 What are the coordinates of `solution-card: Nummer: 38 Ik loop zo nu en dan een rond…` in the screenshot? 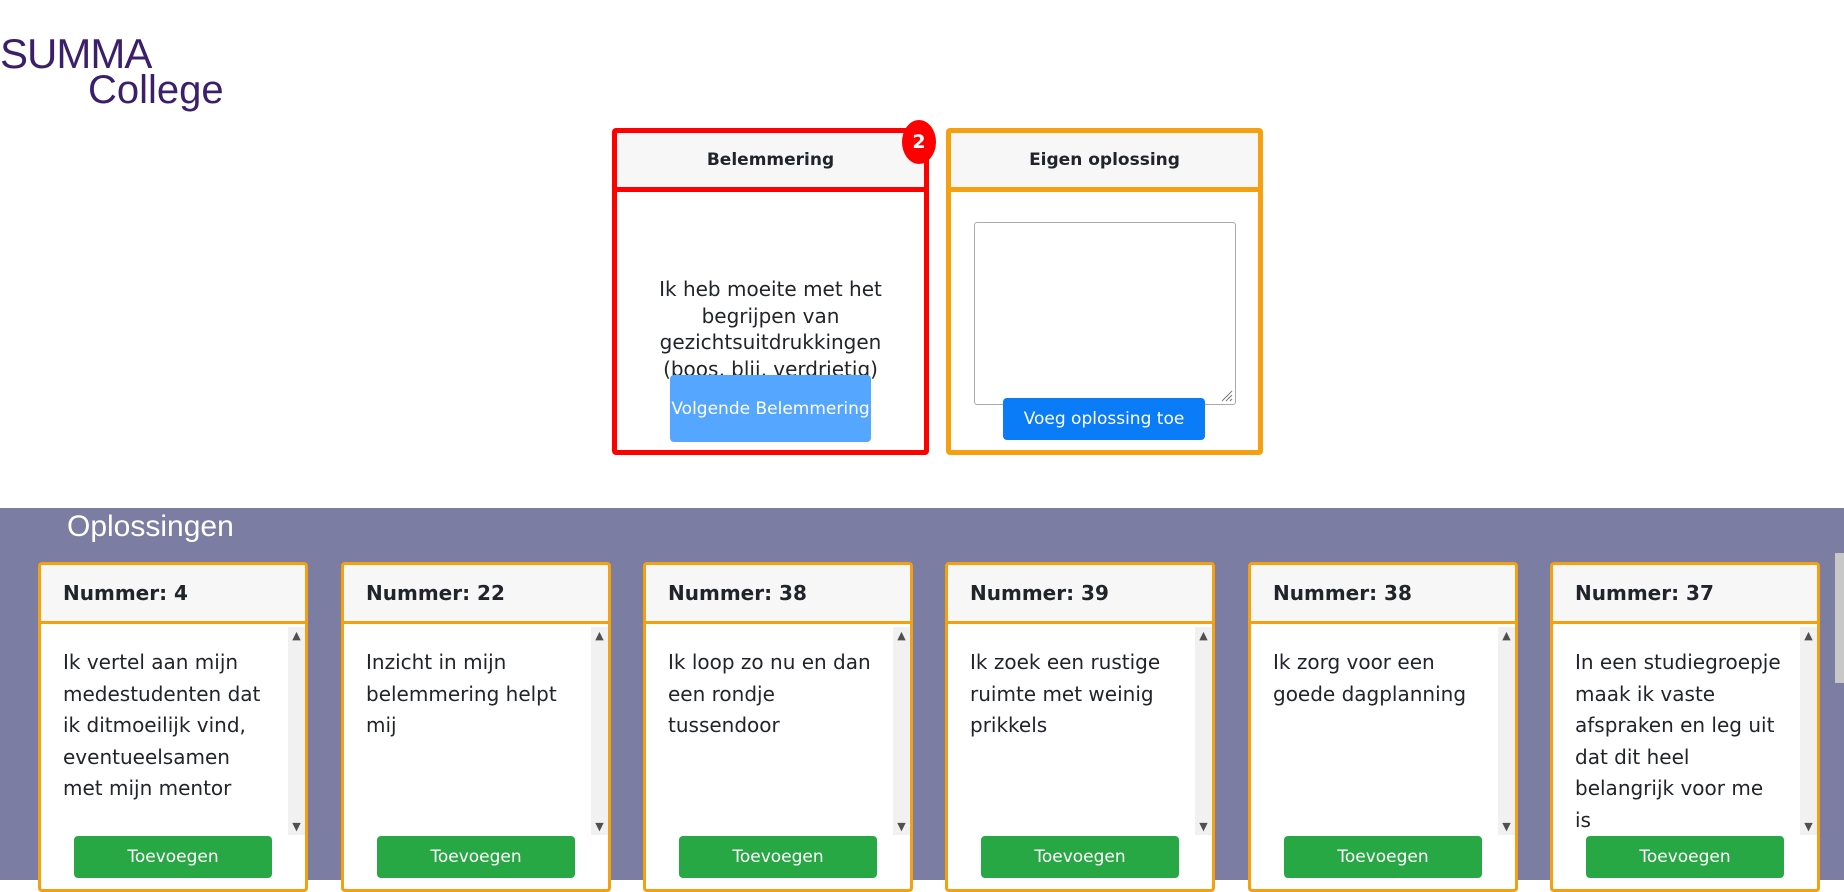 It's located at (778, 727).